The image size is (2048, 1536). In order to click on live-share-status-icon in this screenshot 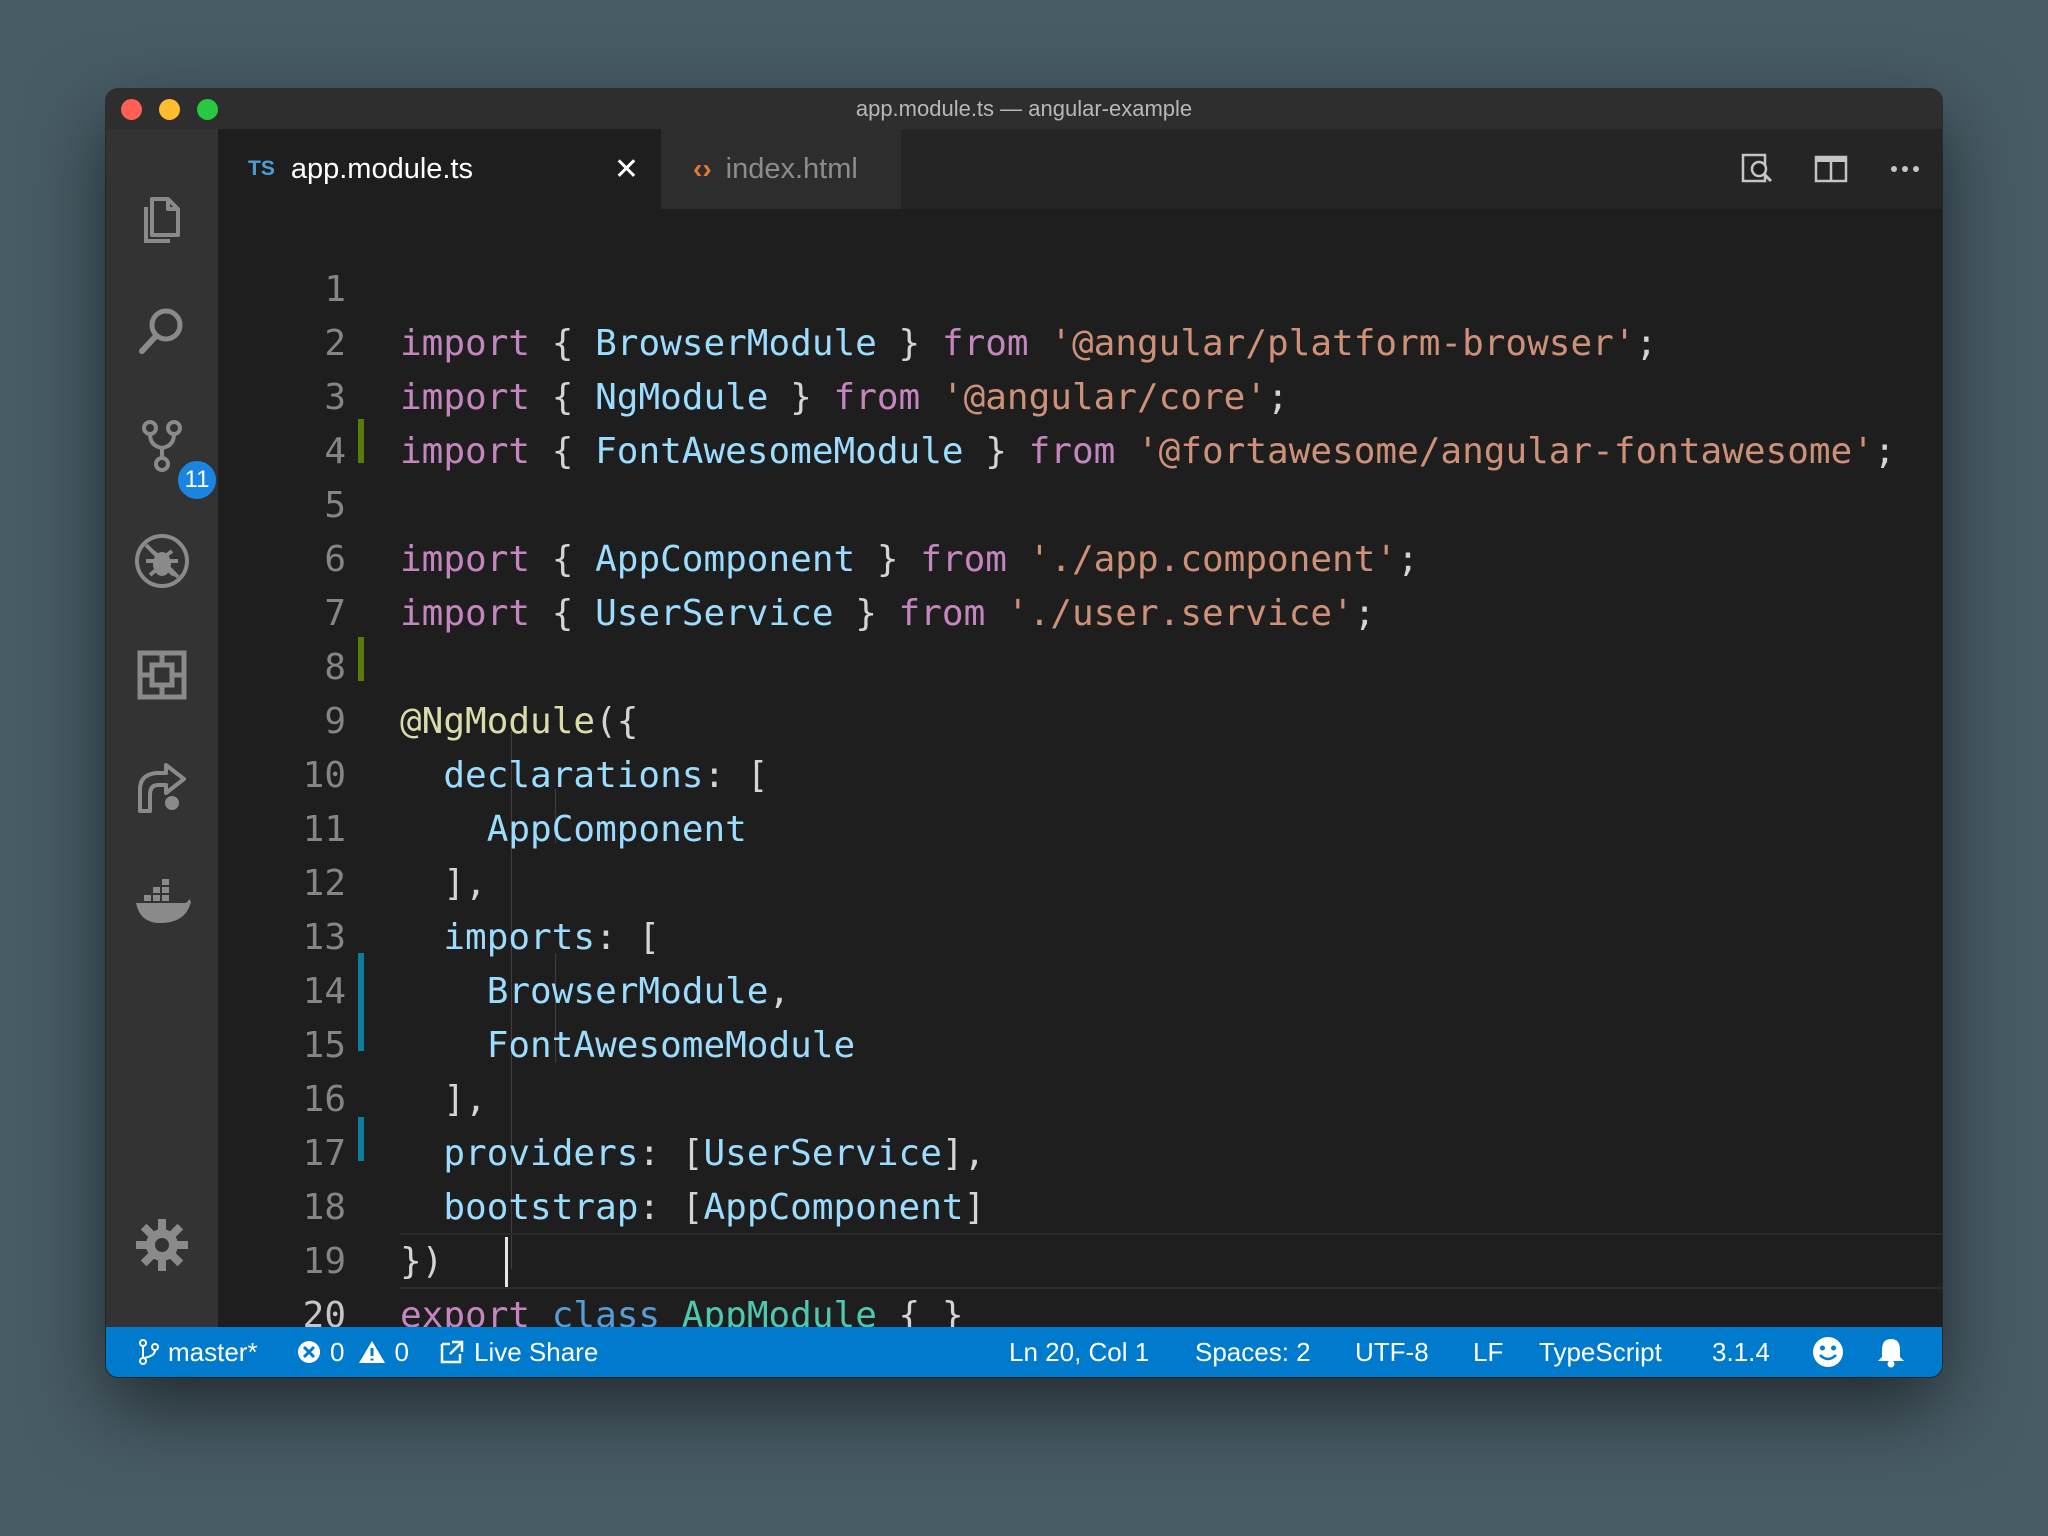, I will do `click(452, 1352)`.